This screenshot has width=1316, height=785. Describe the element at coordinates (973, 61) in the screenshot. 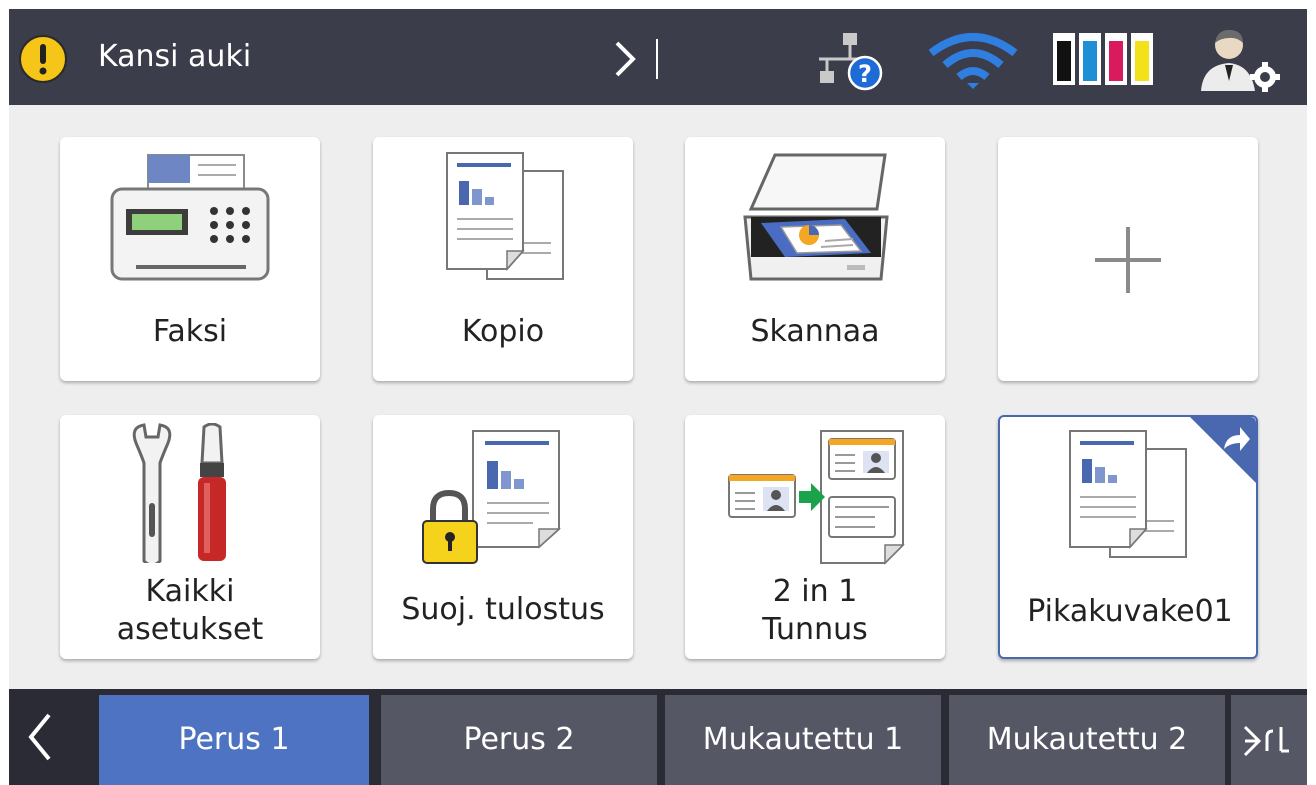

I see `wifi-icon` at that location.